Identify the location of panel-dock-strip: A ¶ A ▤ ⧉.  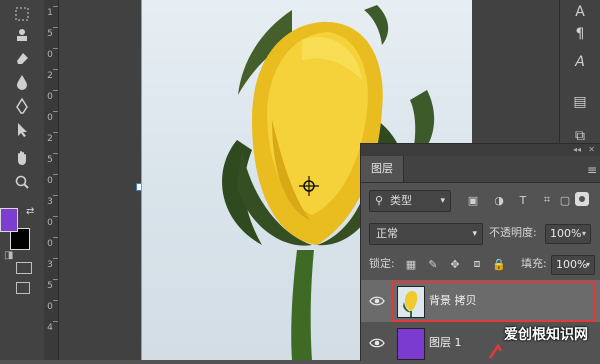
(579, 74).